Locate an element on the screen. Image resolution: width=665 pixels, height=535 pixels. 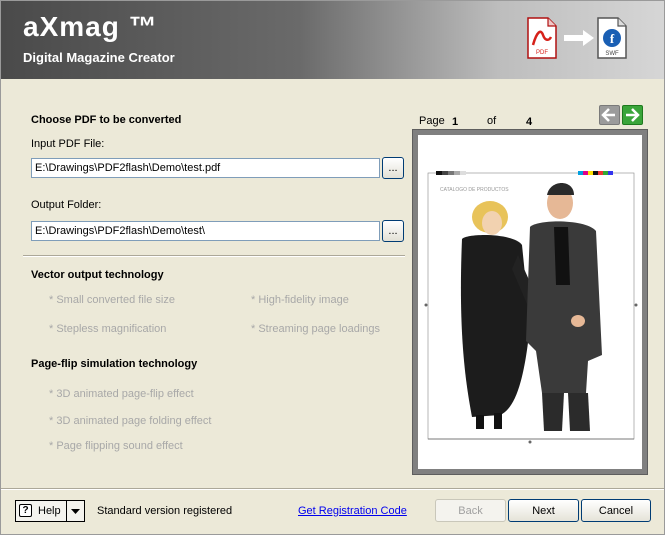
arrow-left-icon is located at coordinates (608, 115).